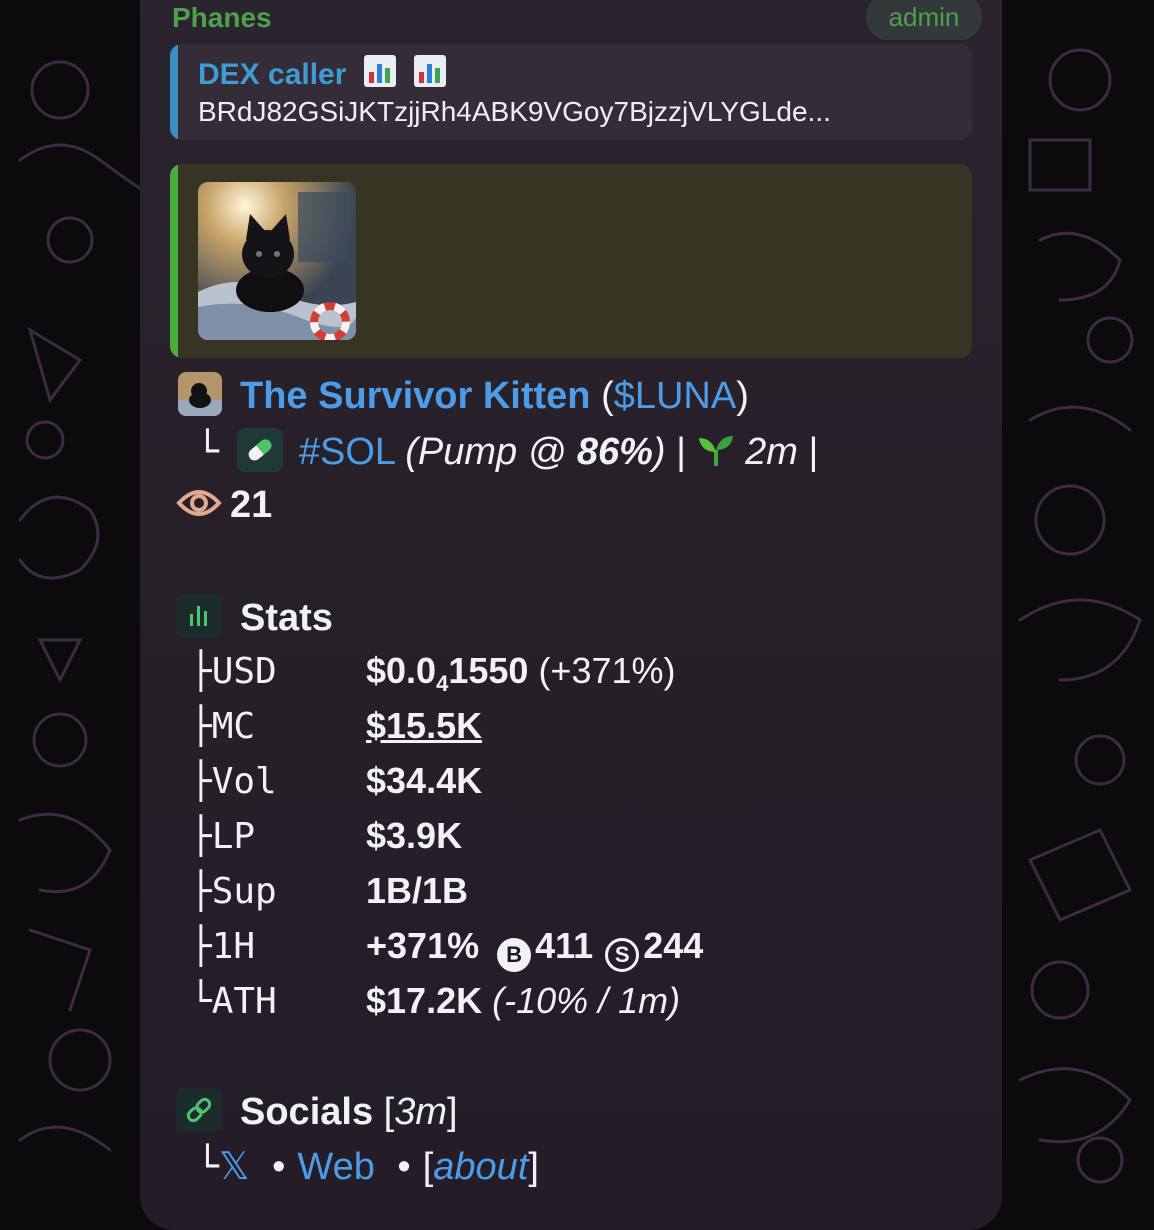 This screenshot has width=1154, height=1230. I want to click on socials-age-close: ], so click(452, 1112).